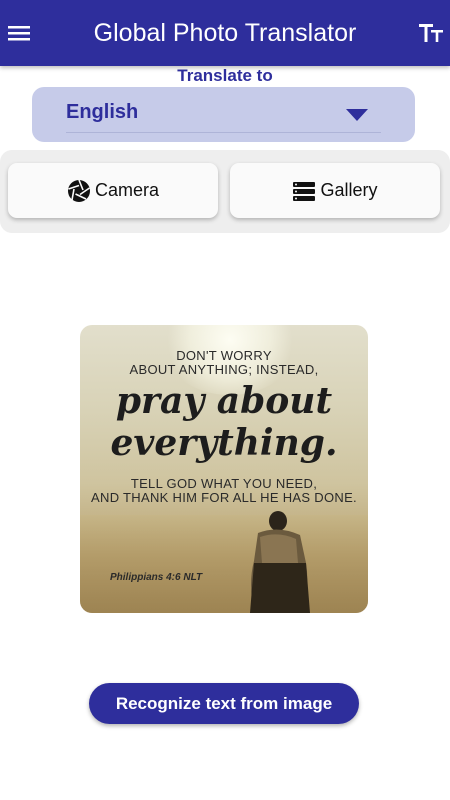 The height and width of the screenshot is (800, 450). Describe the element at coordinates (431, 33) in the screenshot. I see `text-size-icon` at that location.